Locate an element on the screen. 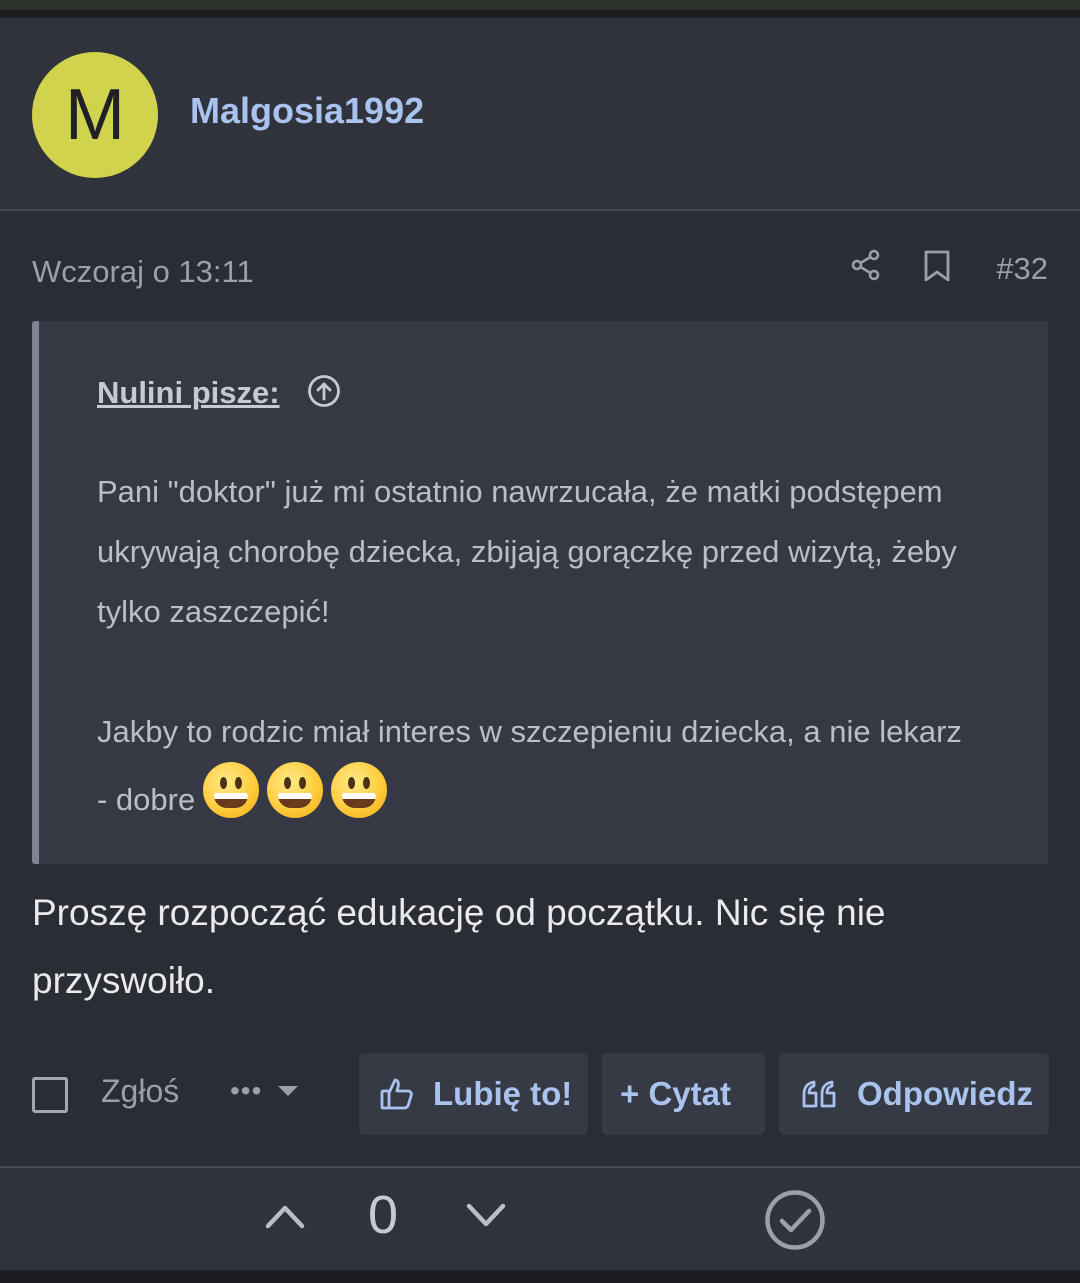 This screenshot has height=1283, width=1080. reply-button: Odpowiedz is located at coordinates (914, 1094).